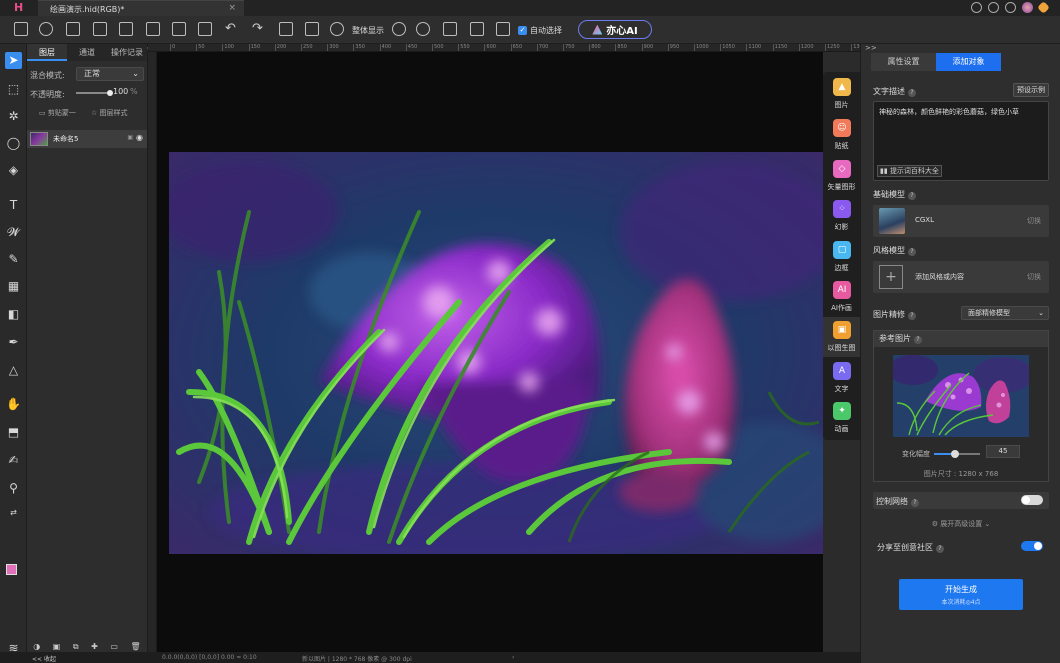 The image size is (1060, 663). What do you see at coordinates (960, 524) in the screenshot?
I see `advanced-settings-toggle: ⚙ 展开高级设置 ⌄` at bounding box center [960, 524].